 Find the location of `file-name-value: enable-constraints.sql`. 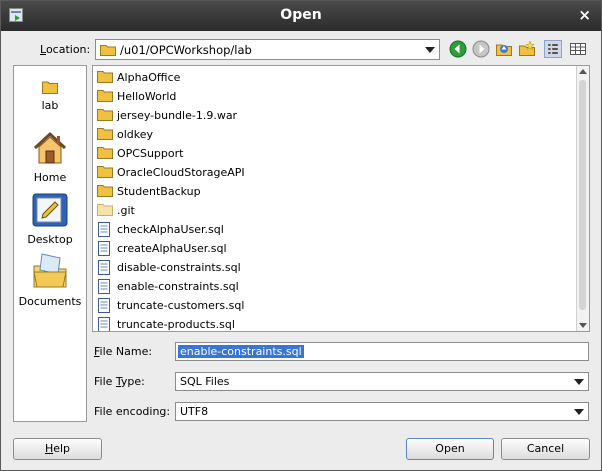

file-name-value: enable-constraints.sql is located at coordinates (241, 351).